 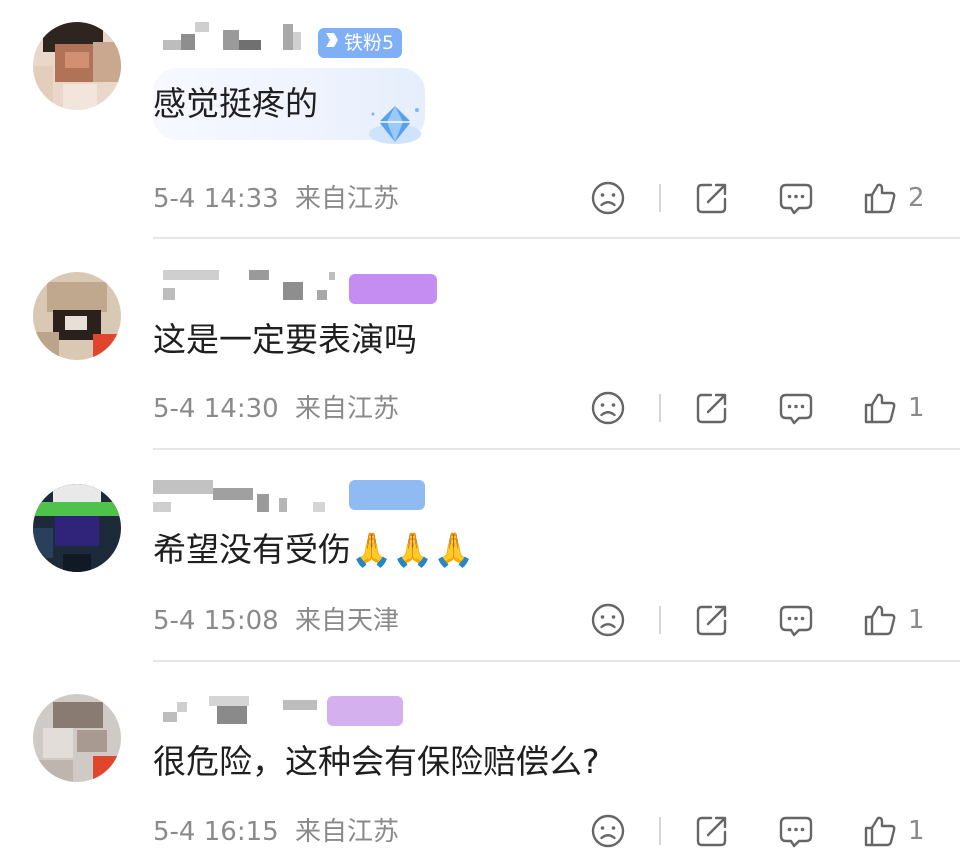 What do you see at coordinates (235, 103) in the screenshot?
I see `comment-text: 感觉挺疼的` at bounding box center [235, 103].